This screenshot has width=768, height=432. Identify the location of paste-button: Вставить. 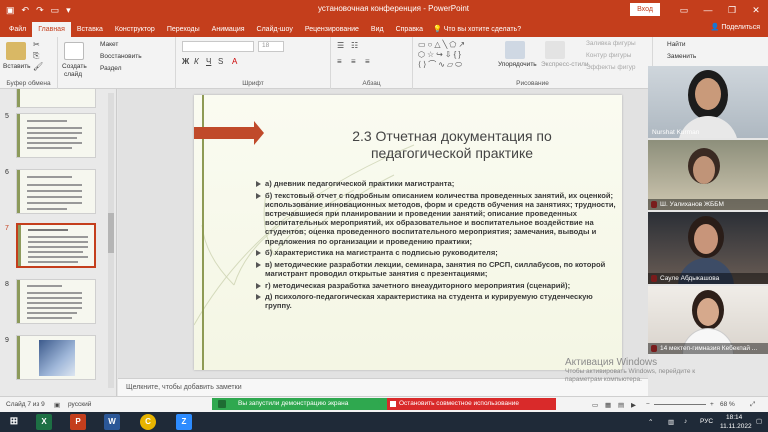
(17, 66).